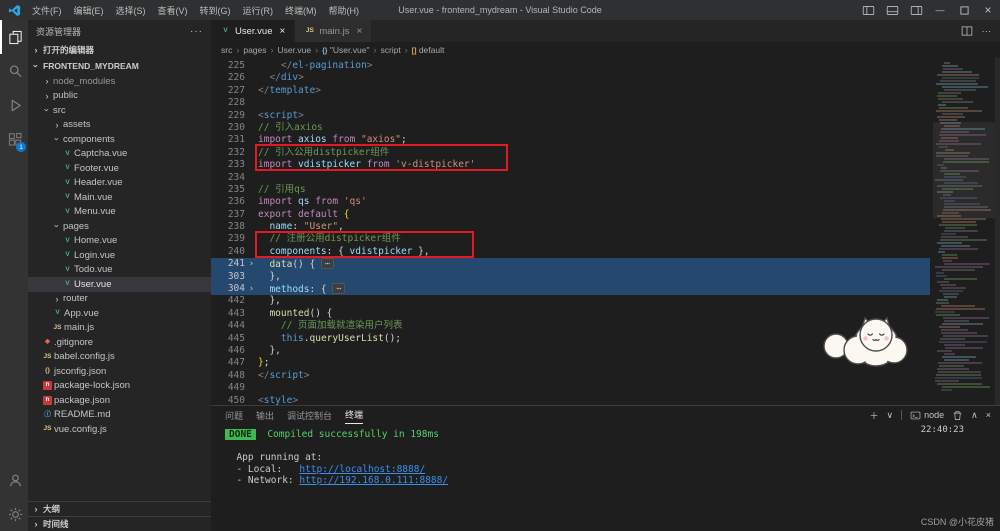 This screenshot has height=531, width=1000. I want to click on code-line-228: 228, so click(570, 103).